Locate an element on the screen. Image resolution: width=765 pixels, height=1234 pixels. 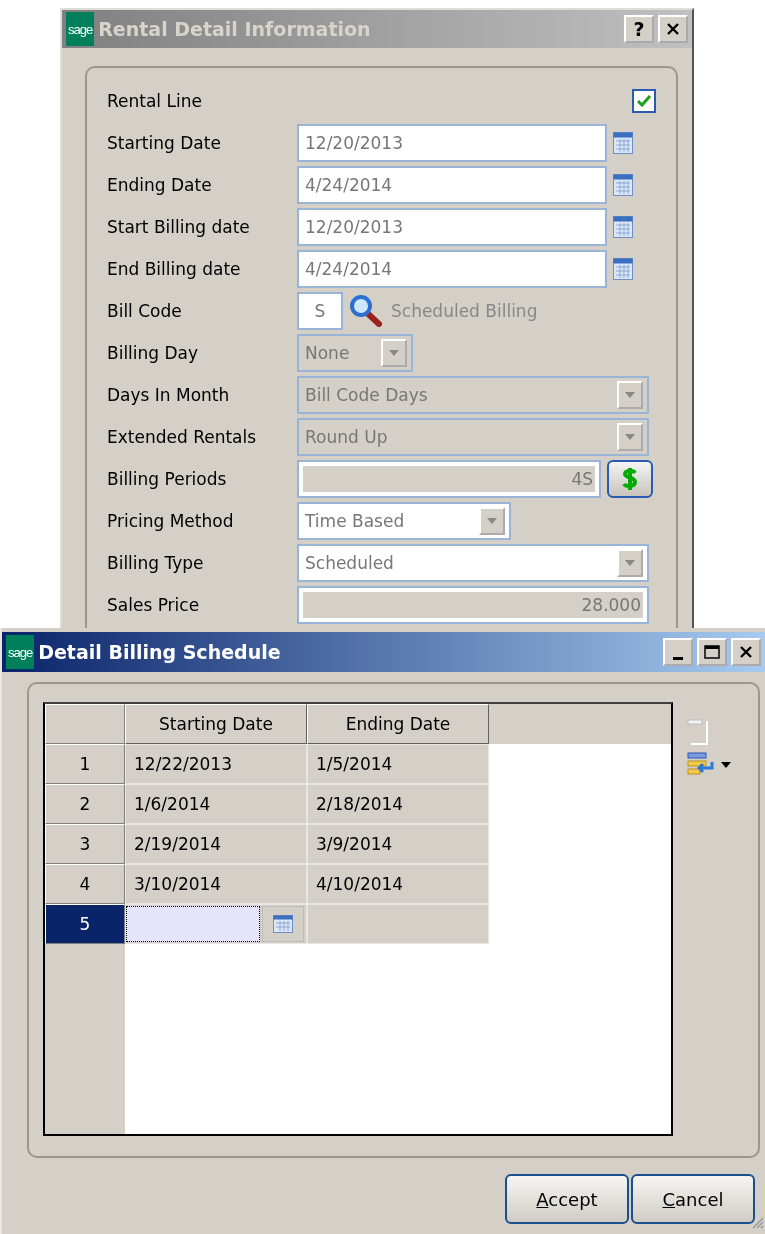
table-cell: 1/5/2014 is located at coordinates (398, 764).